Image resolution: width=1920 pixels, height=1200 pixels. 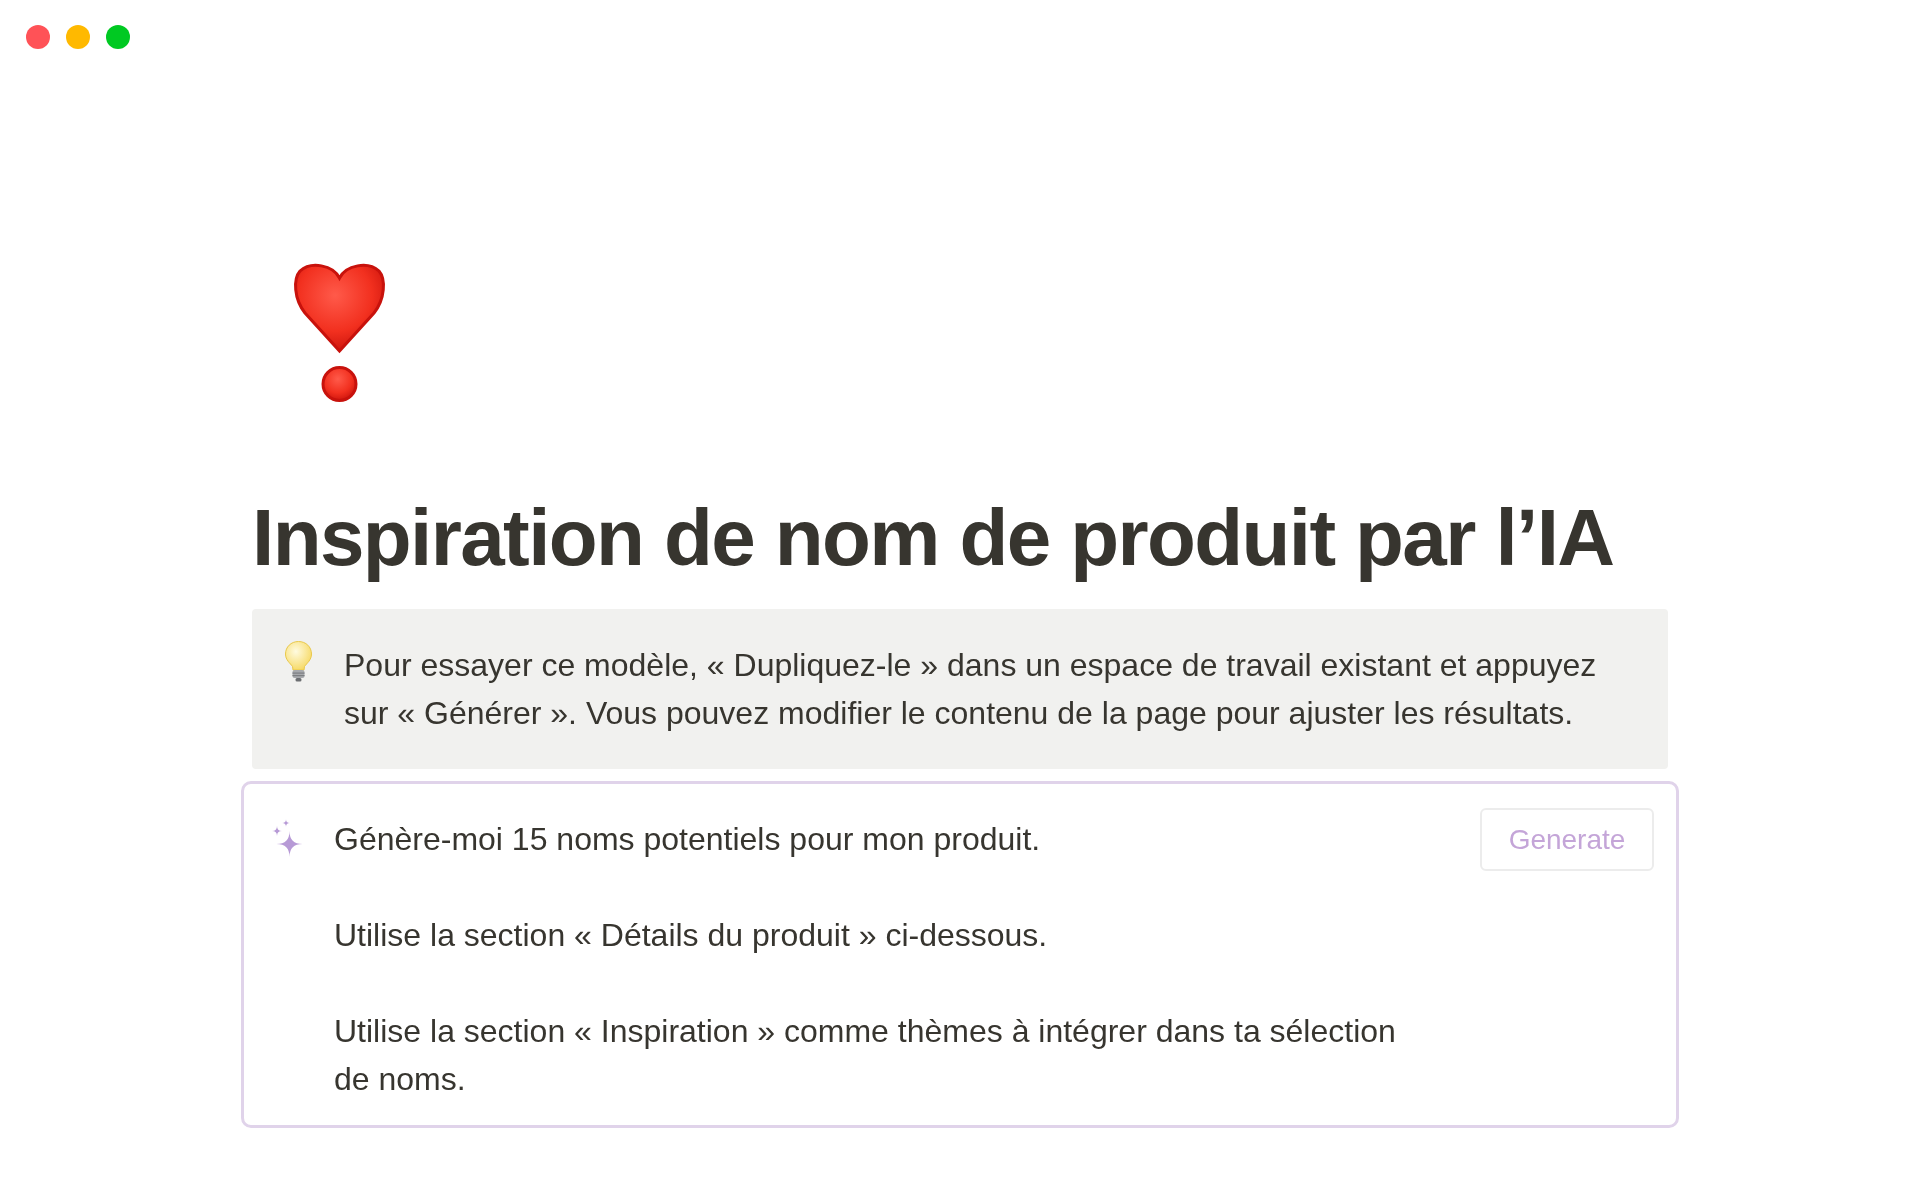 What do you see at coordinates (1567, 839) in the screenshot?
I see `generate-button: Generate` at bounding box center [1567, 839].